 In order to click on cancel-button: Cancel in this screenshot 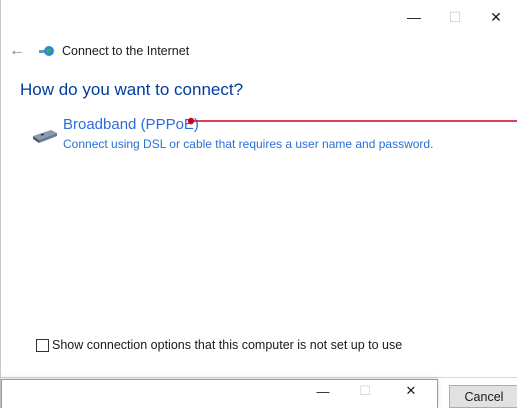, I will do `click(483, 396)`.